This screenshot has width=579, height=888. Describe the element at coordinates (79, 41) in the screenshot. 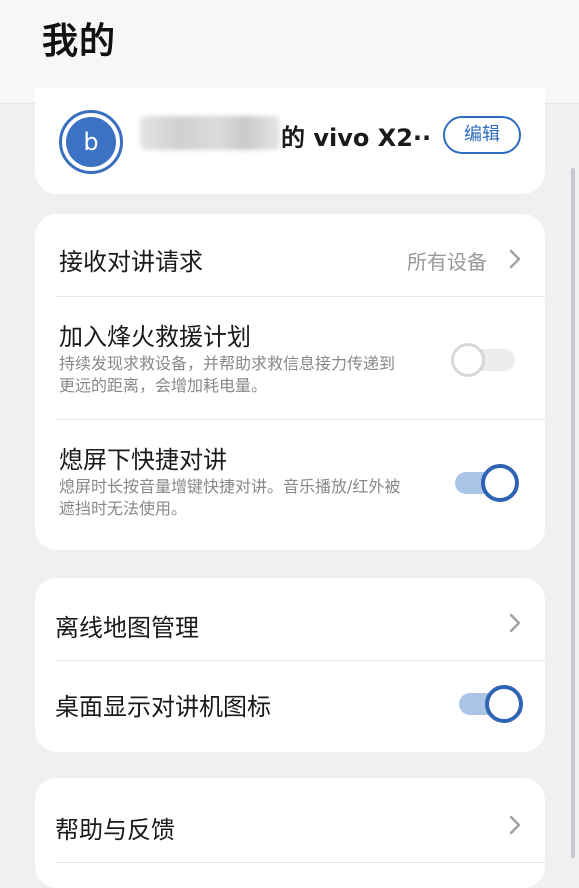

I see `page-title: 我的` at that location.